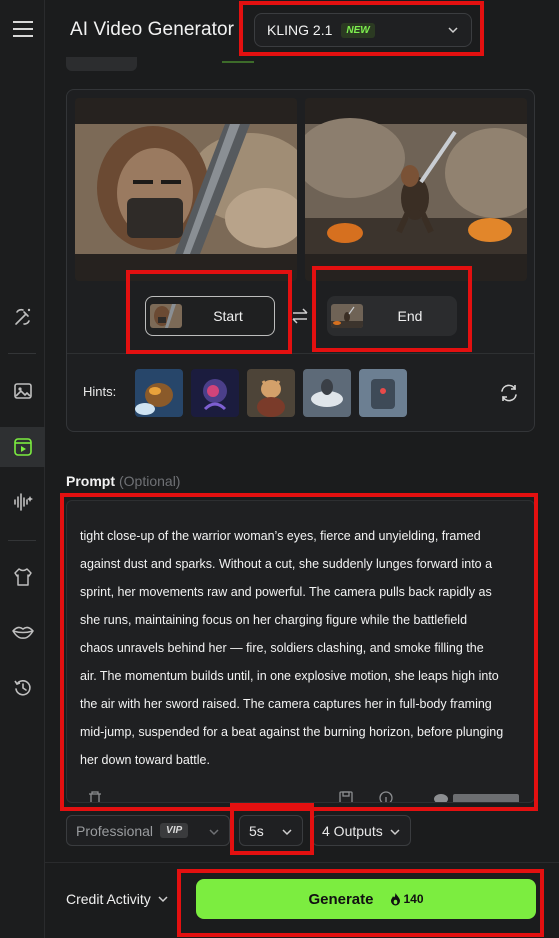 The image size is (559, 938). Describe the element at coordinates (22, 447) in the screenshot. I see `video-icon` at that location.